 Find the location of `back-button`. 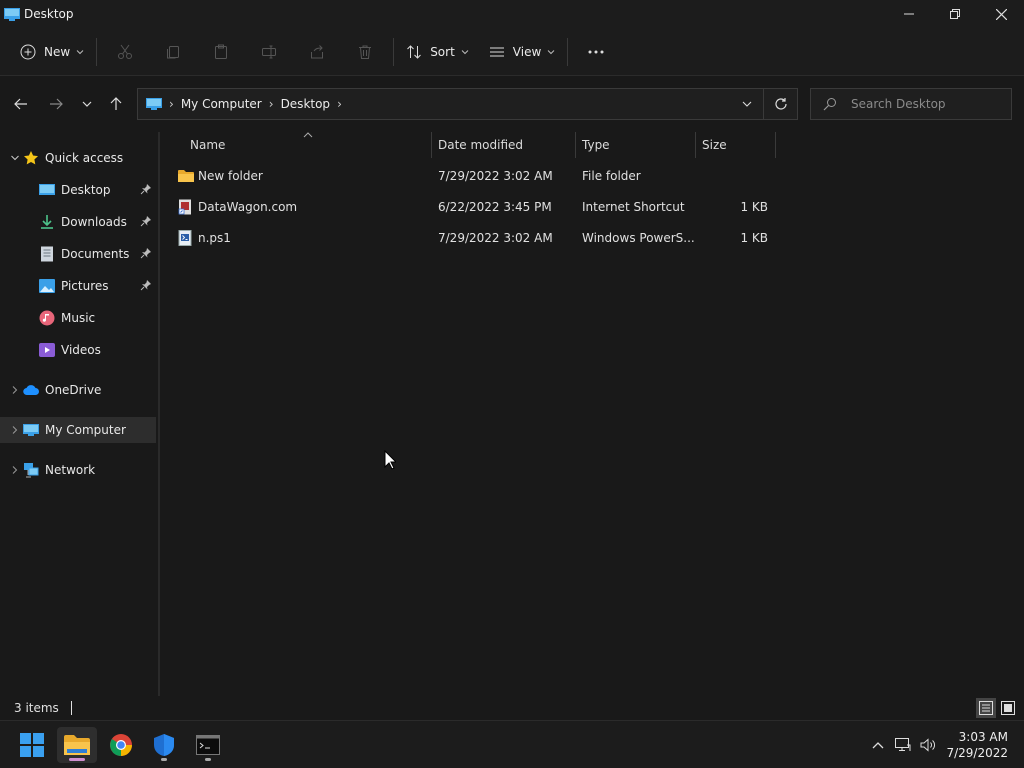

back-button is located at coordinates (21, 104).